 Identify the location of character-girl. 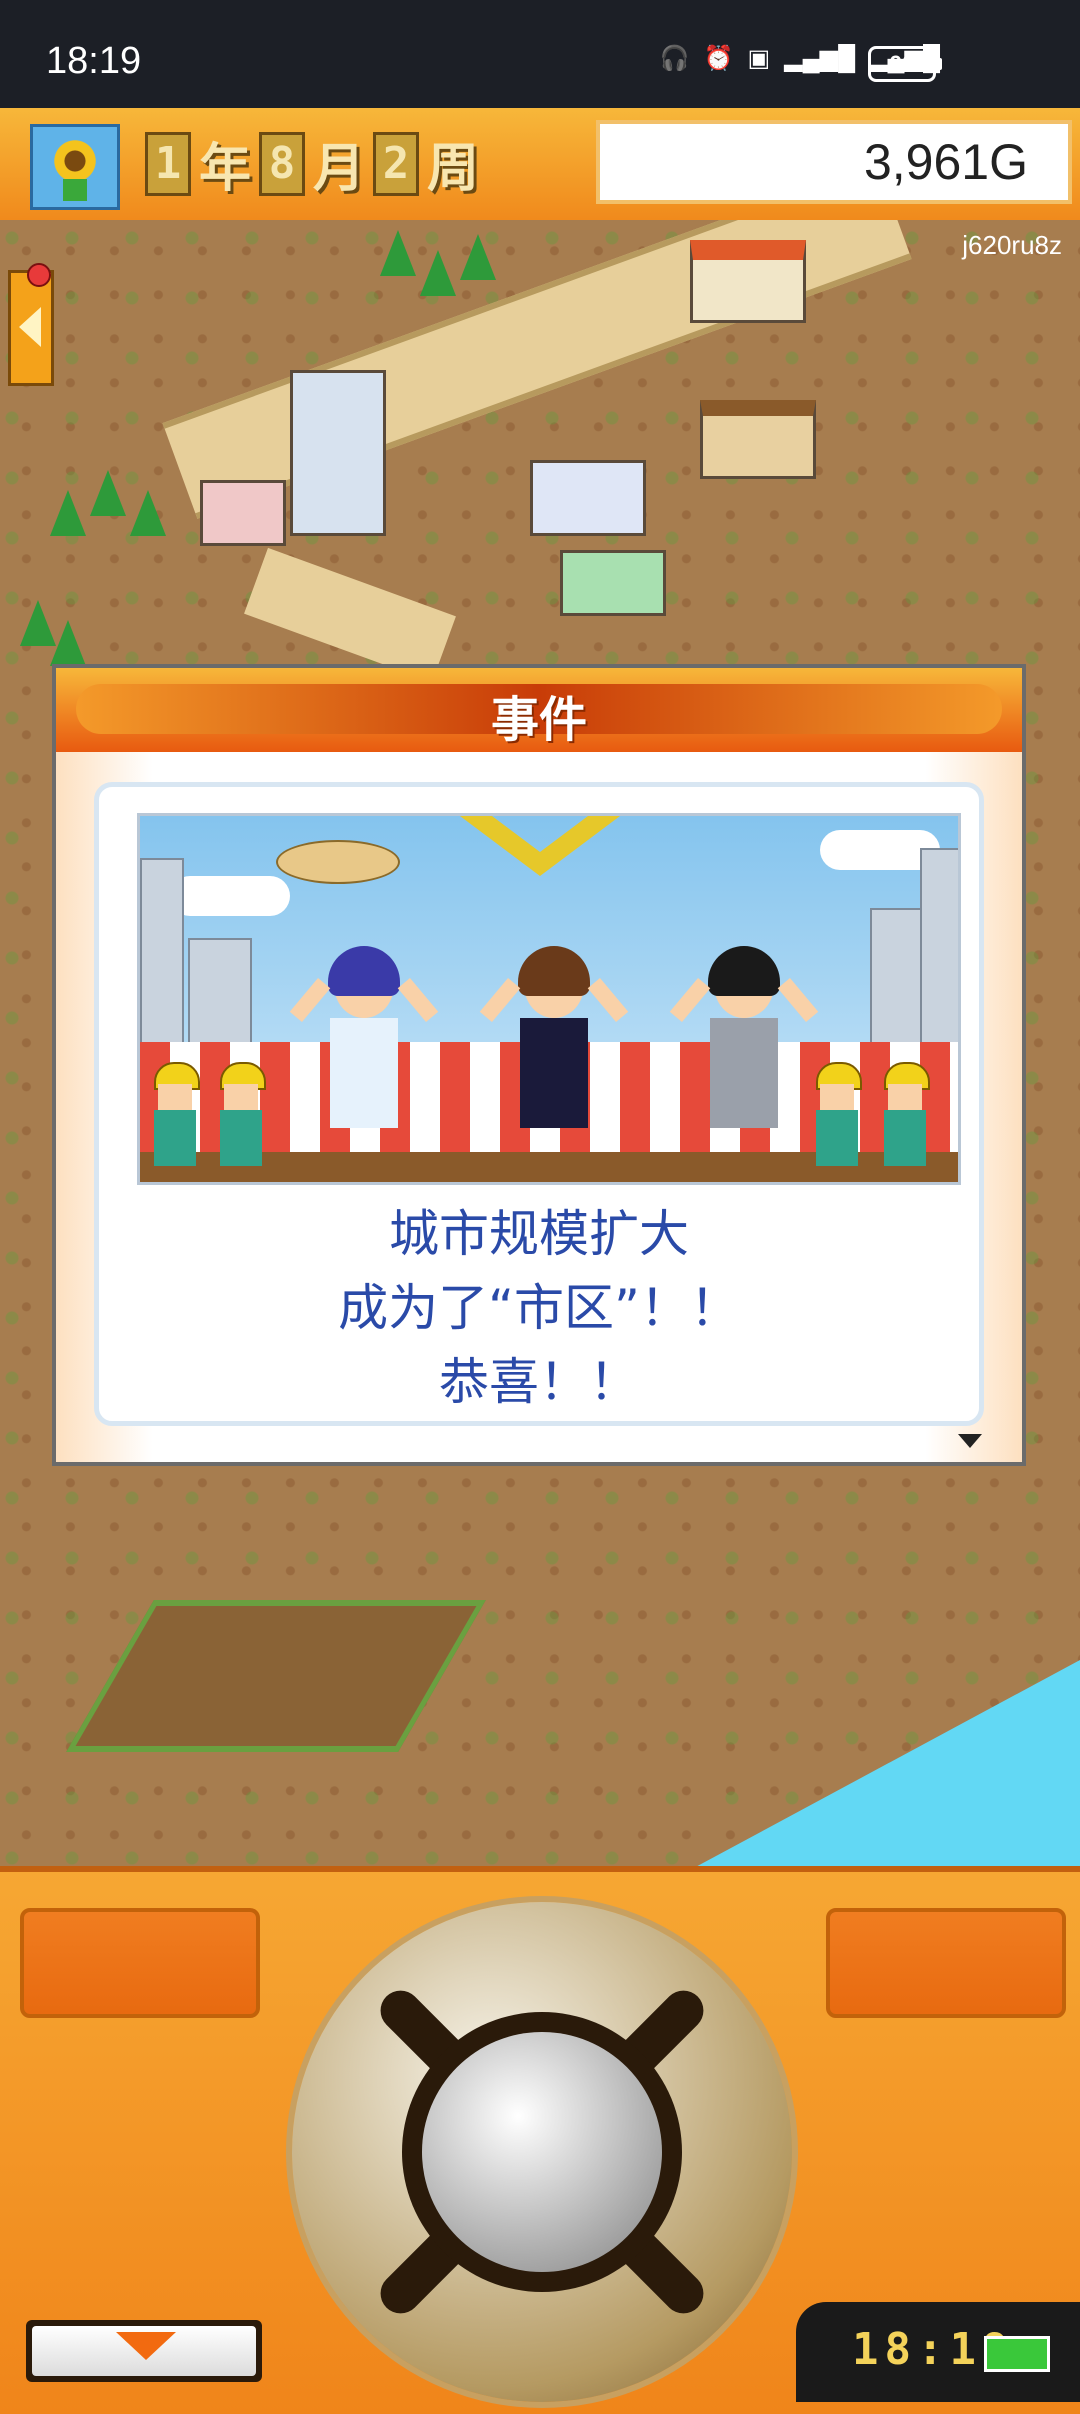
(554, 1054).